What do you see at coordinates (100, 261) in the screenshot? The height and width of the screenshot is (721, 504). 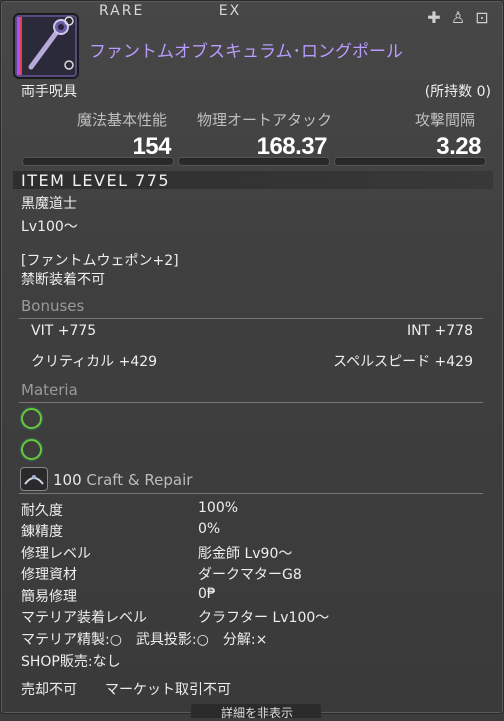 I see `item-note-1: [ファントムウェポン+2]` at bounding box center [100, 261].